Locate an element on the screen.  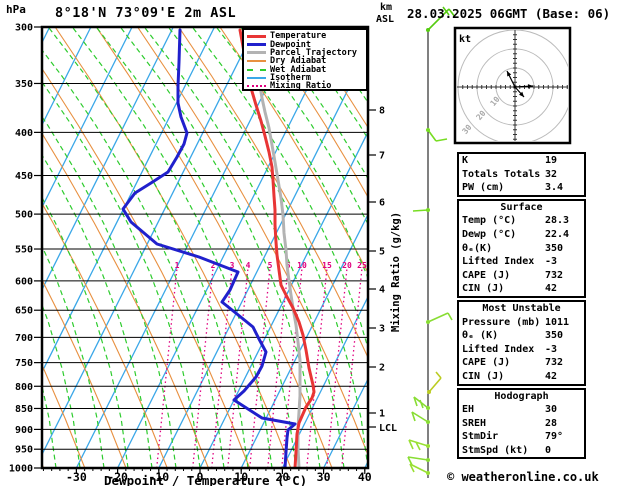
km-tick-label: 7 is located at coordinates (382, 156).